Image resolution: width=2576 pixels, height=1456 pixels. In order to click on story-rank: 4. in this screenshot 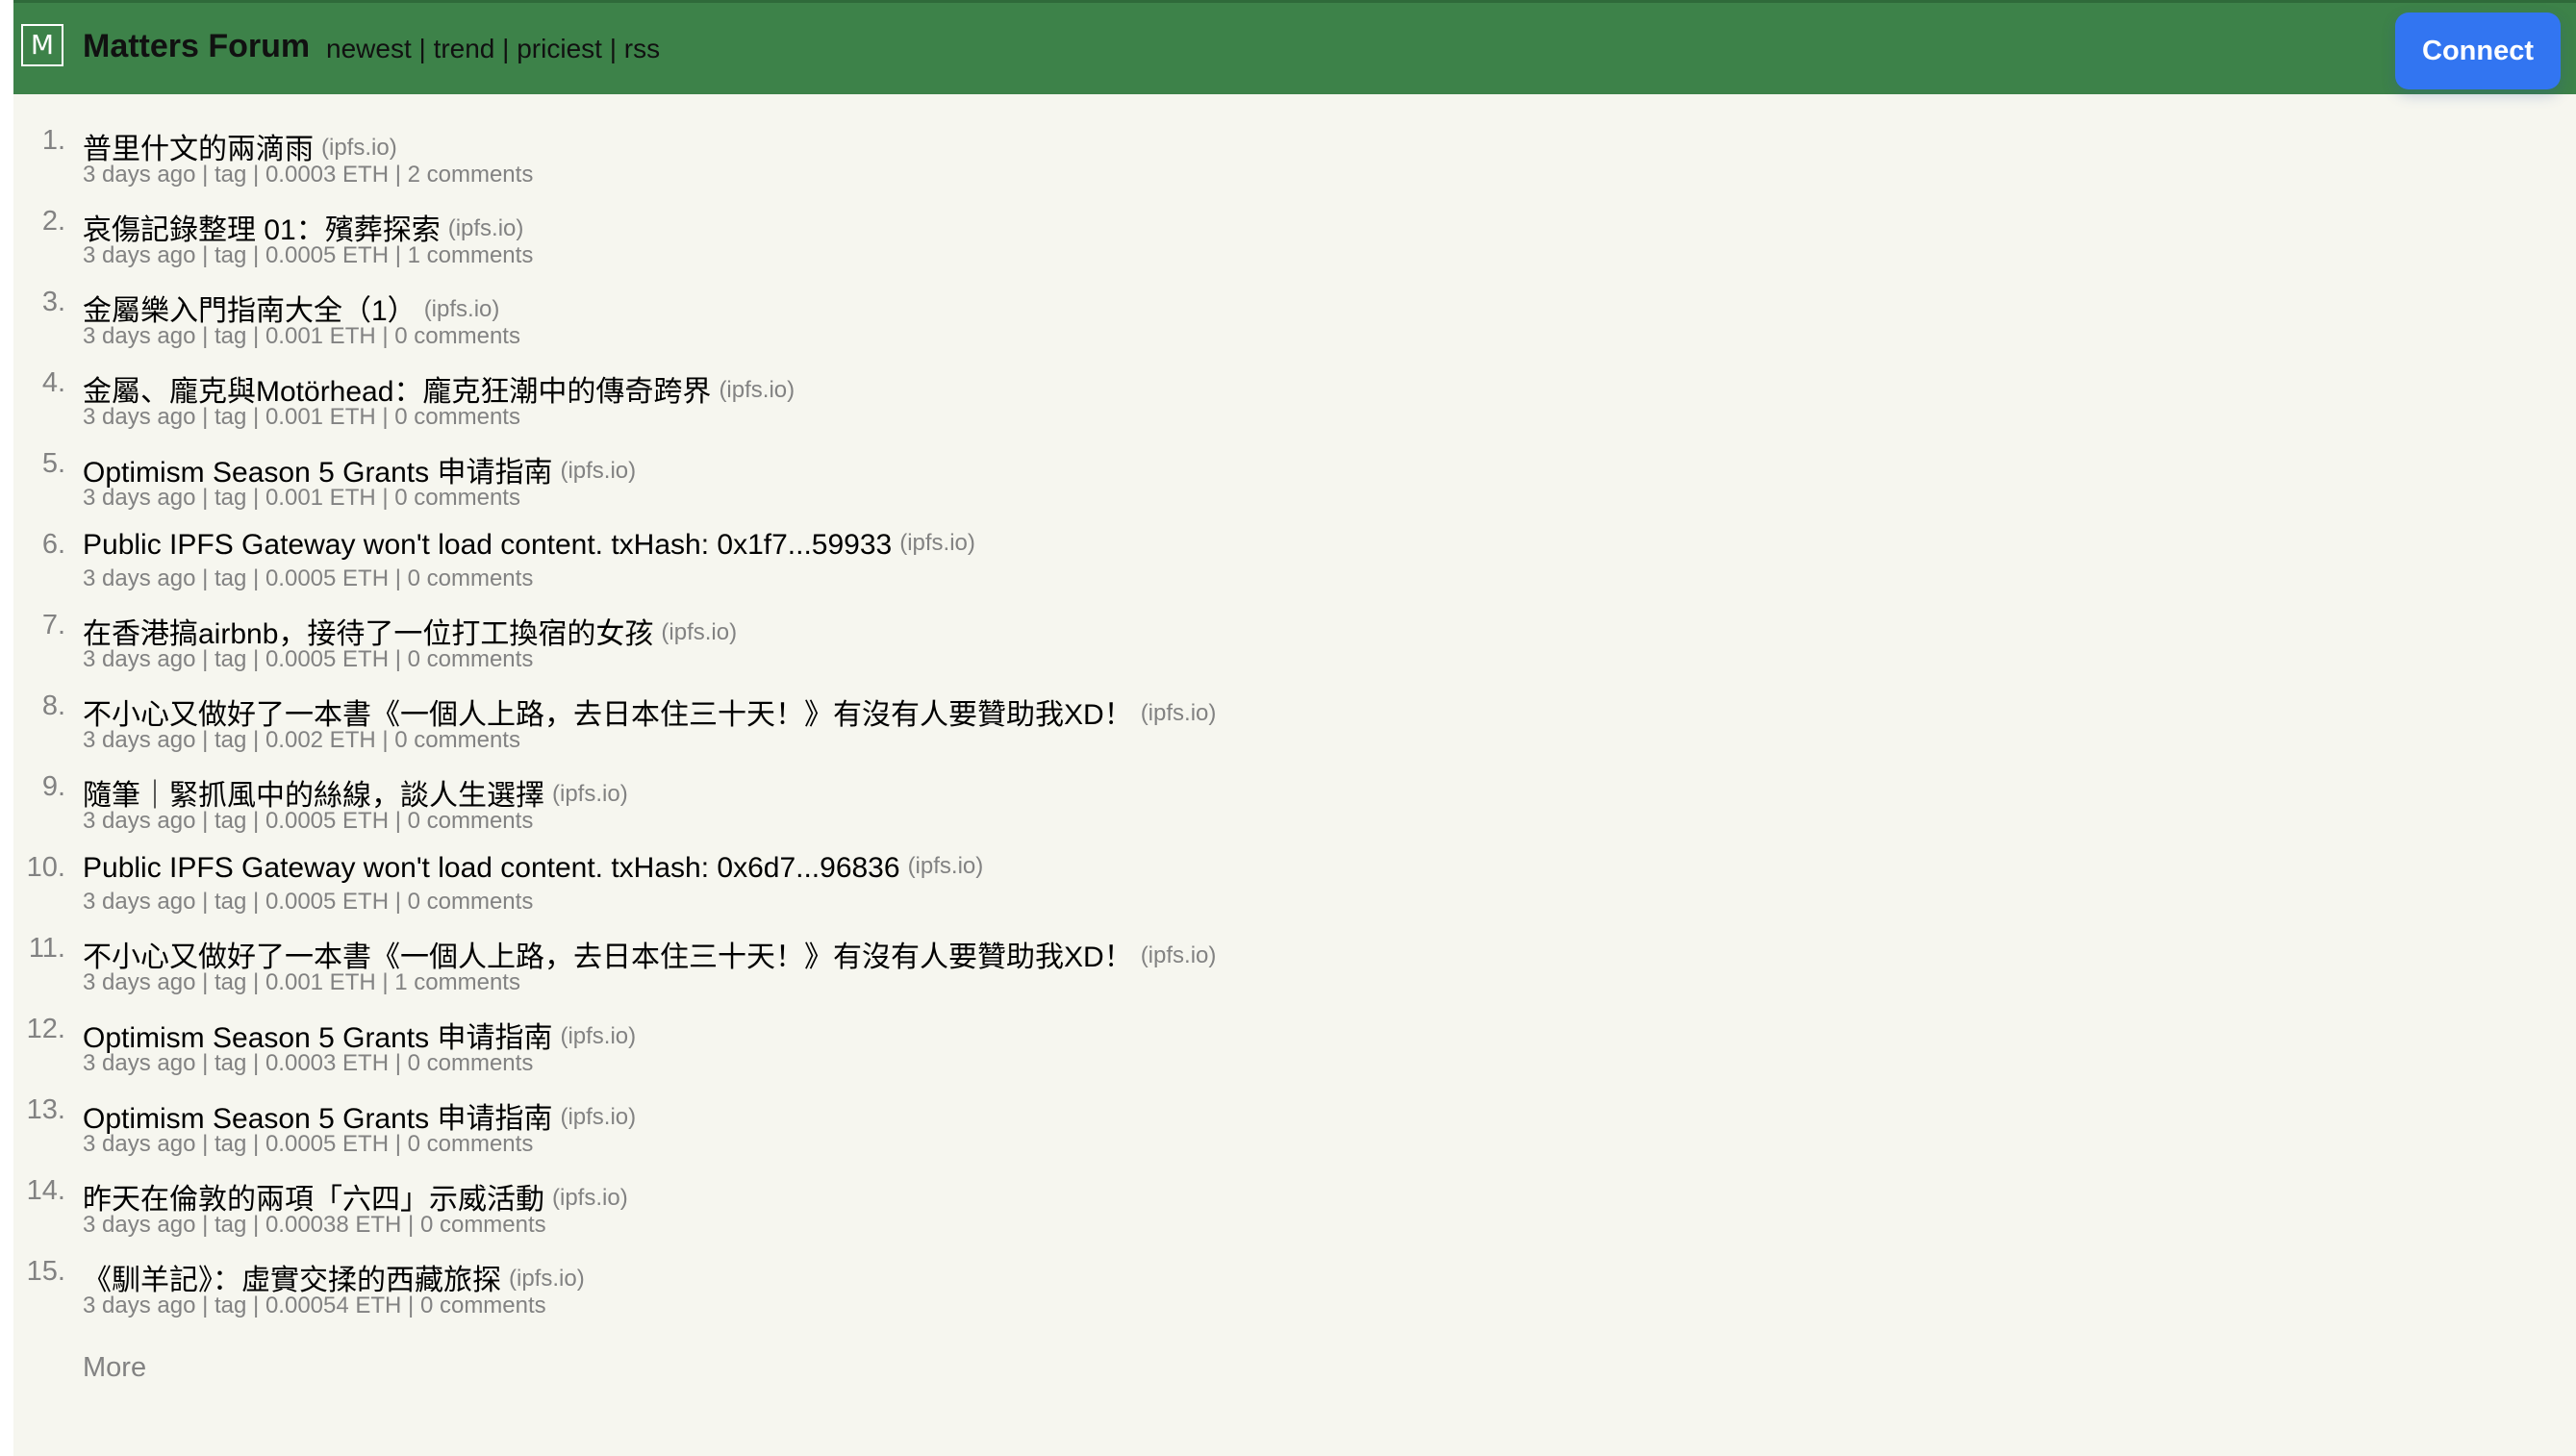, I will do `click(53, 382)`.